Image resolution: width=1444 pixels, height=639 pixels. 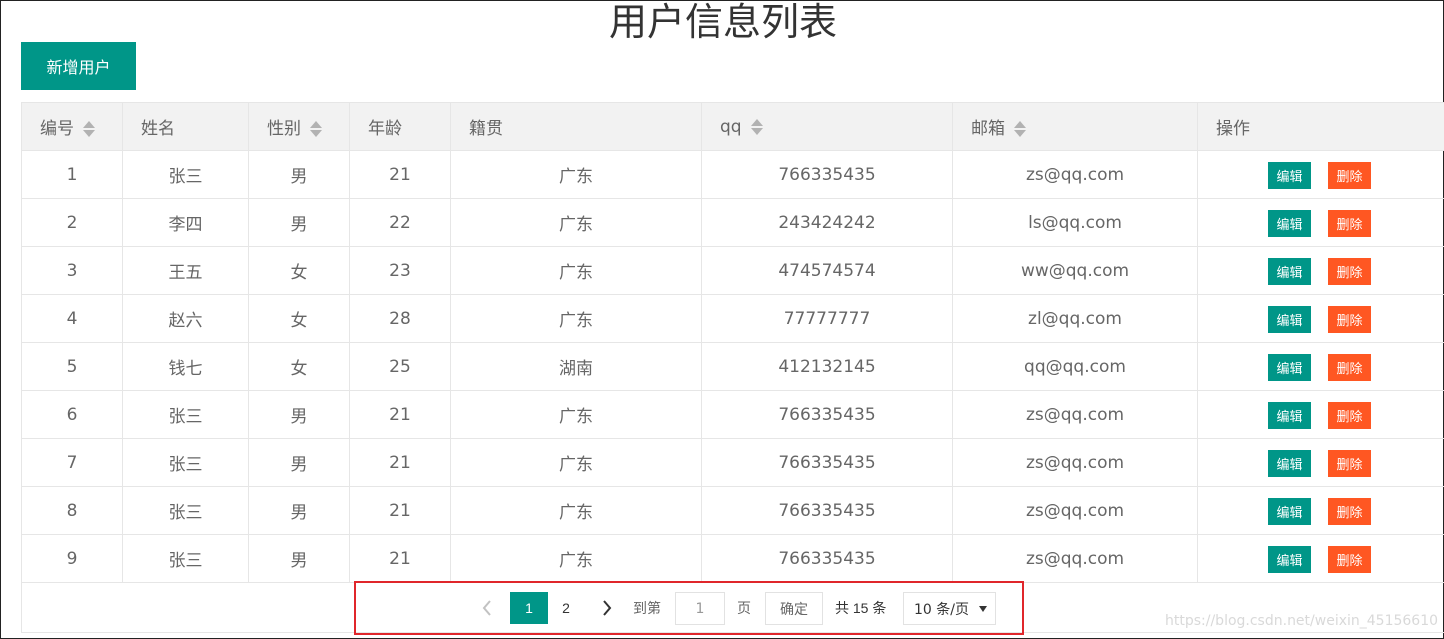 I want to click on add-user-button: 新增用户, so click(x=78, y=66).